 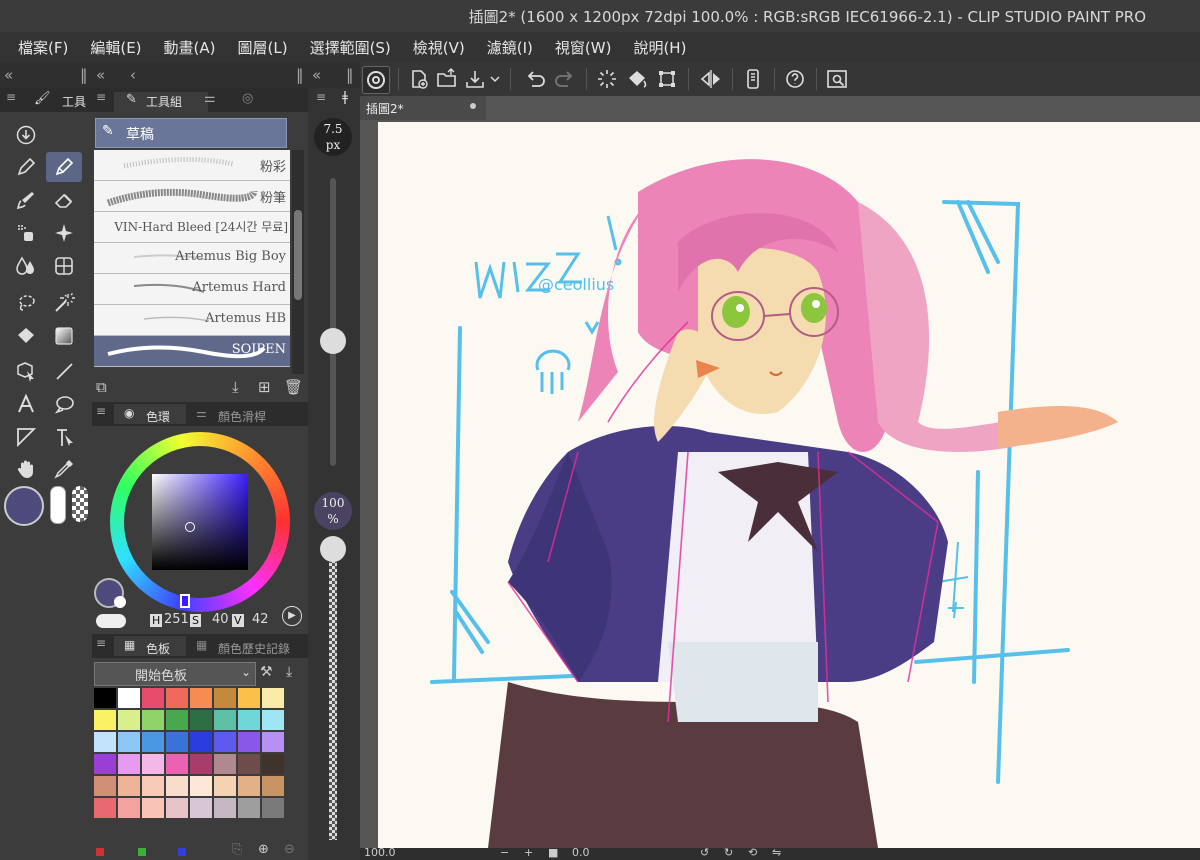 What do you see at coordinates (553, 852) in the screenshot?
I see `fit-icon: ■` at bounding box center [553, 852].